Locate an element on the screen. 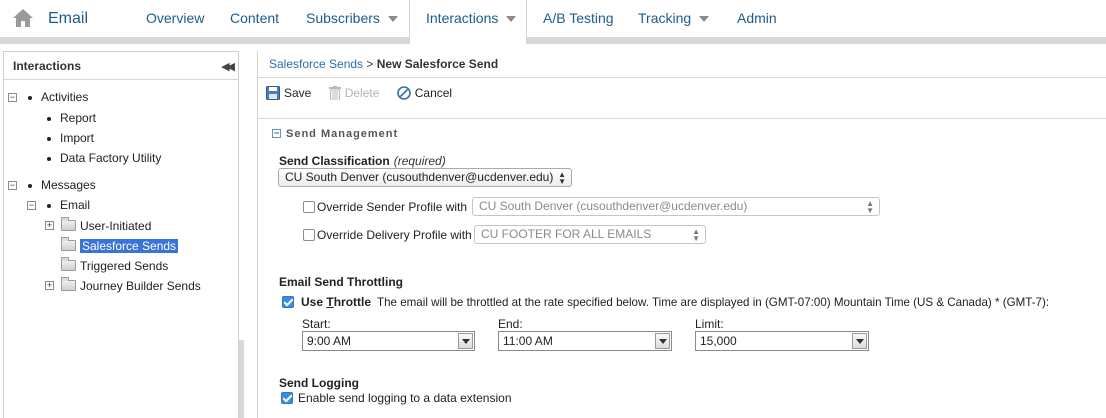  save-button: Save is located at coordinates (288, 93).